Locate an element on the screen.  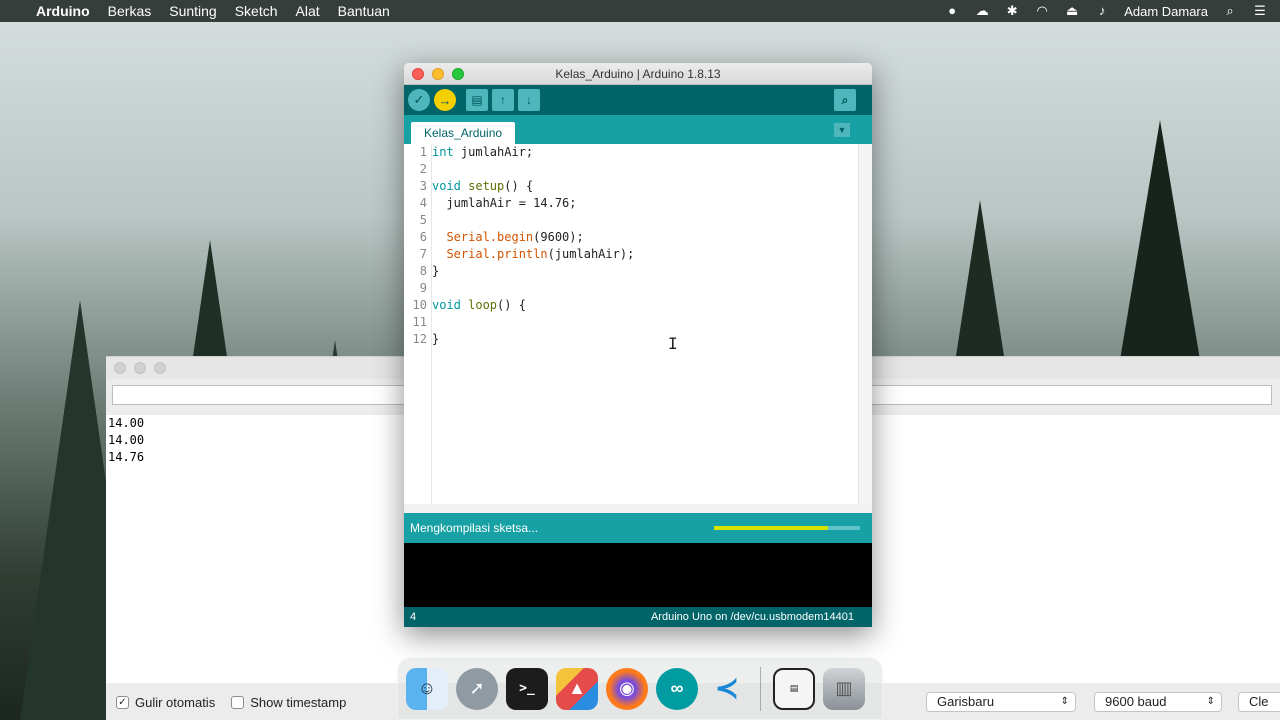
line-number: 10 is located at coordinates (419, 305).